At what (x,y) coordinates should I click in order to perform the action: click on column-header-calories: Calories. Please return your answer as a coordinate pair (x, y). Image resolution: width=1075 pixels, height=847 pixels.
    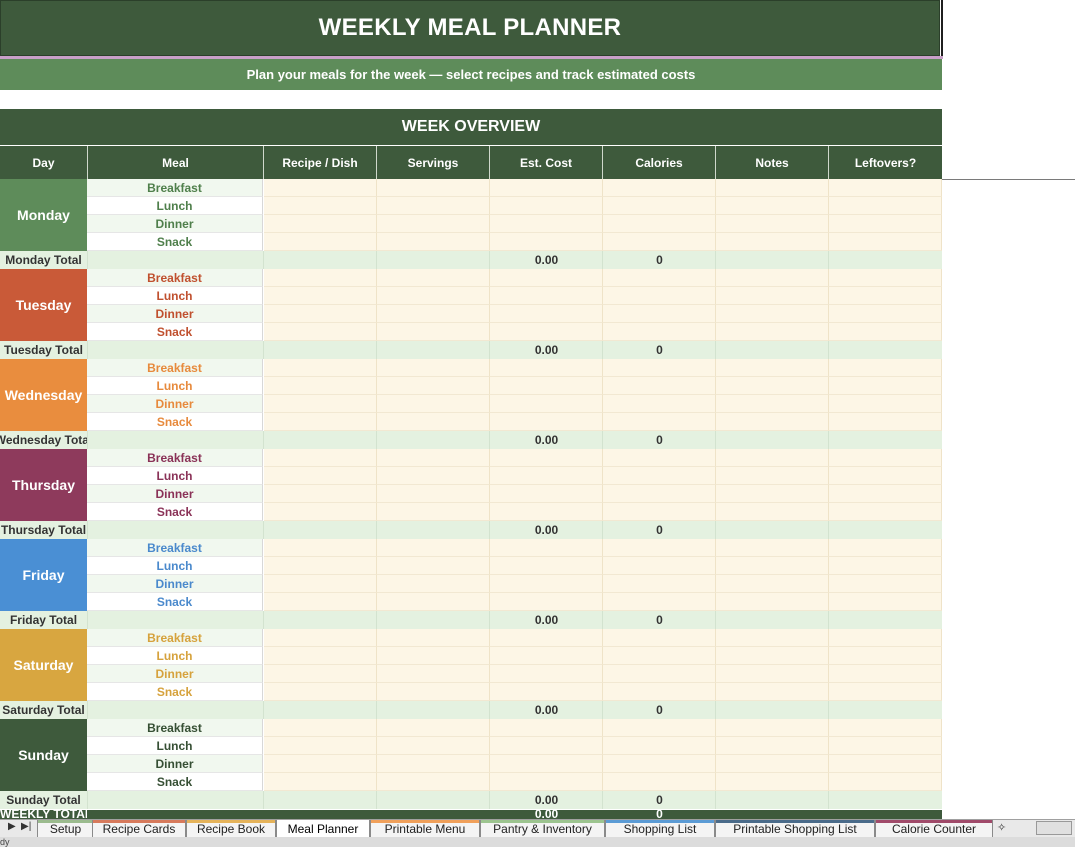
    Looking at the image, I should click on (659, 162).